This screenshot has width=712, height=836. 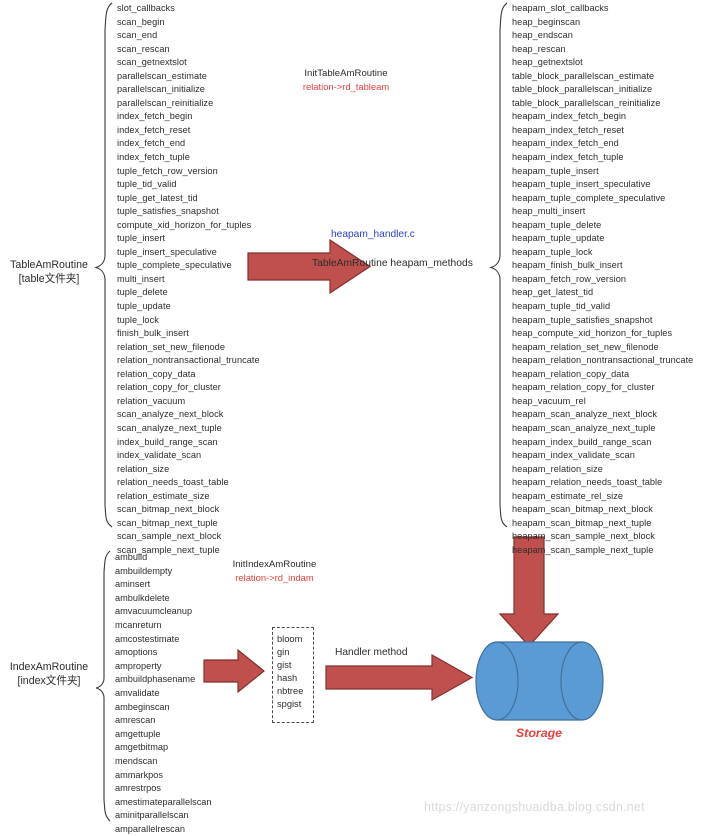 What do you see at coordinates (139, 774) in the screenshot?
I see `indexam-method-item: ammarkpos` at bounding box center [139, 774].